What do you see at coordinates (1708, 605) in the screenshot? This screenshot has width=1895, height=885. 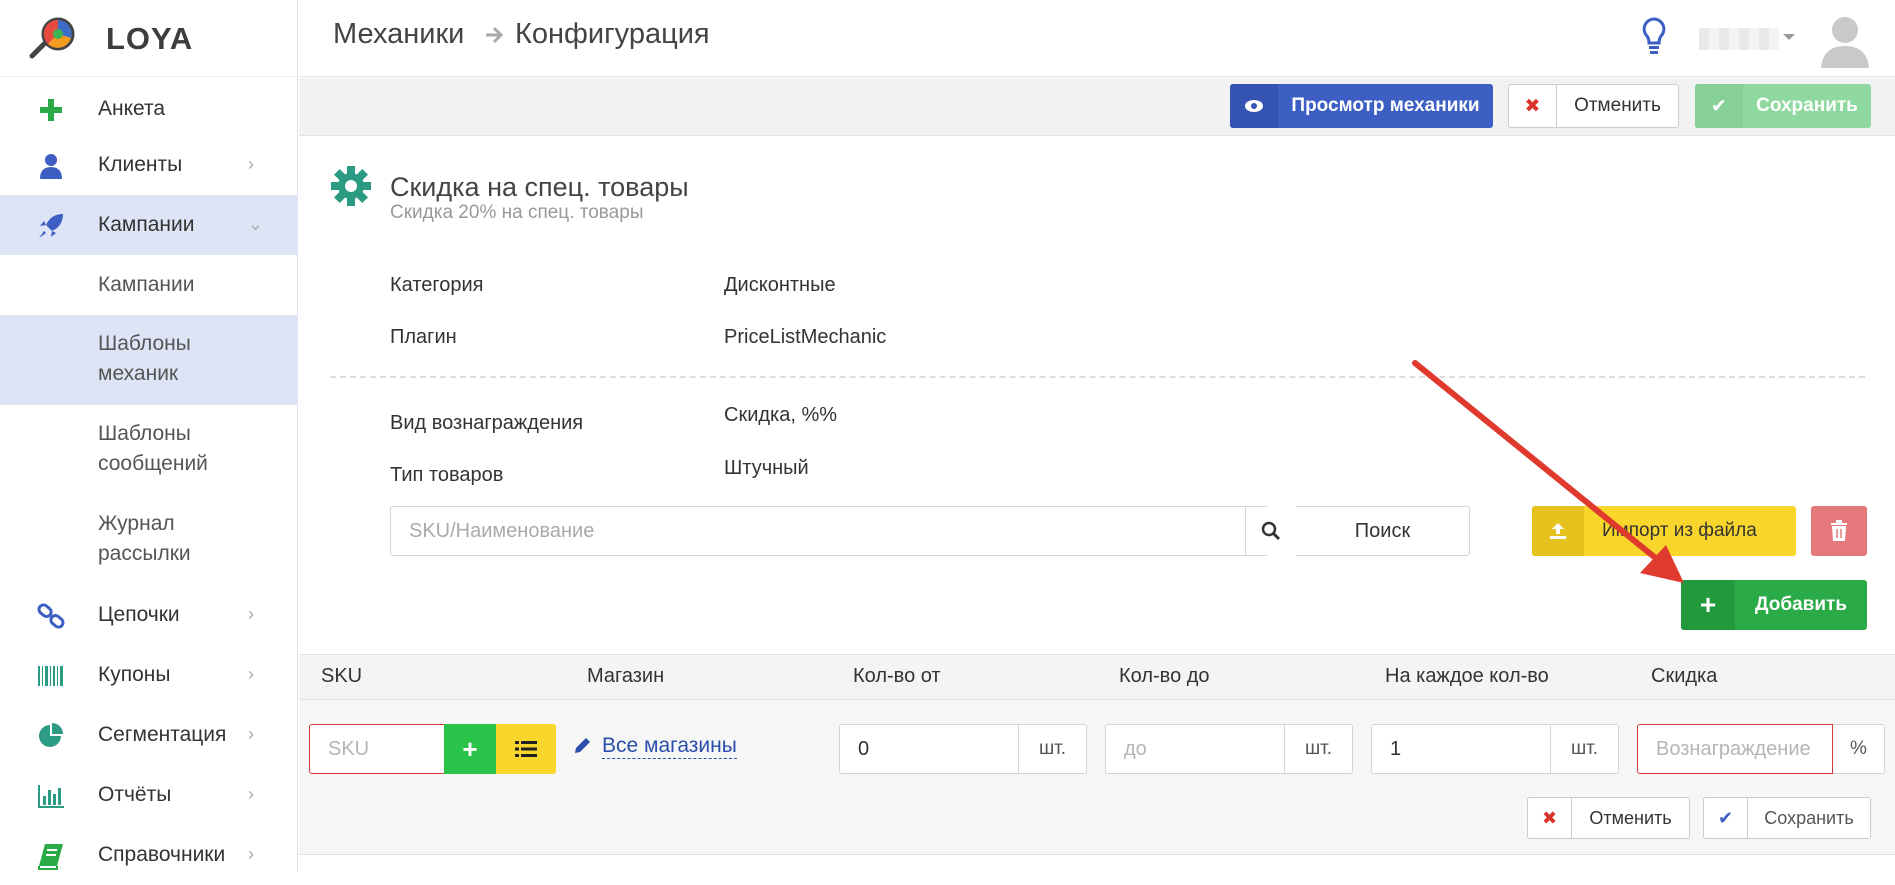 I see `plus-icon: +` at bounding box center [1708, 605].